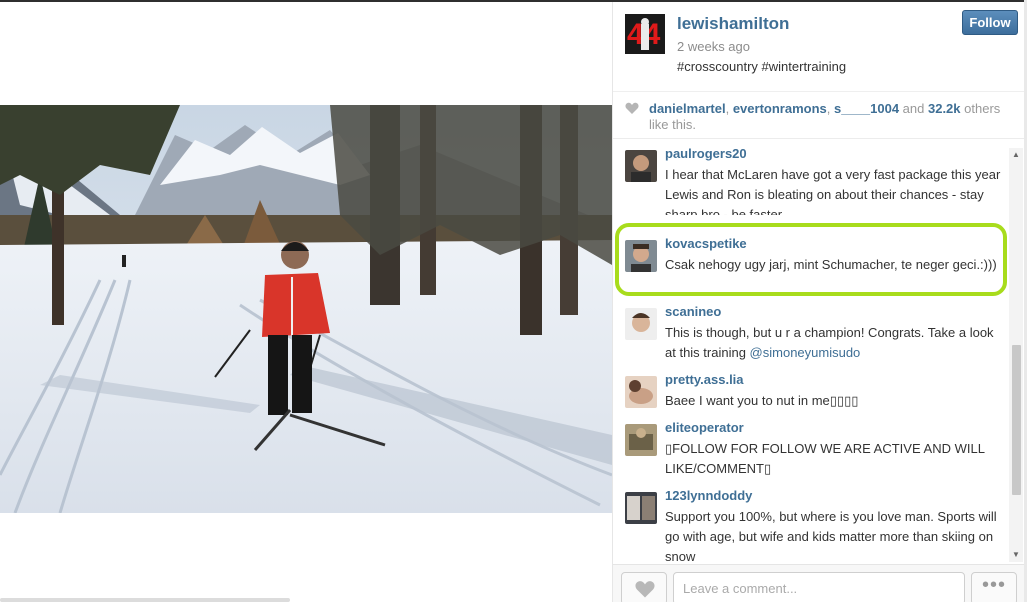  What do you see at coordinates (693, 311) in the screenshot?
I see `comment-username: scanineo` at bounding box center [693, 311].